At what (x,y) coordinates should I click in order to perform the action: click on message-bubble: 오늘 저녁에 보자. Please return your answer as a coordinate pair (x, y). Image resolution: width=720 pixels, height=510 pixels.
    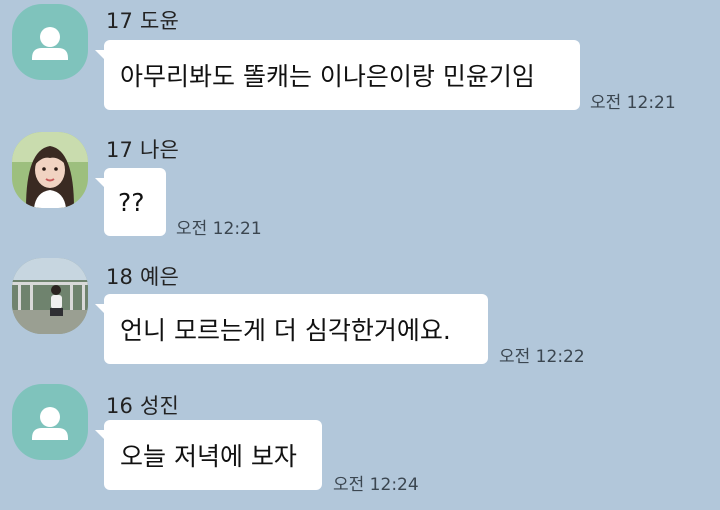
    Looking at the image, I should click on (208, 455).